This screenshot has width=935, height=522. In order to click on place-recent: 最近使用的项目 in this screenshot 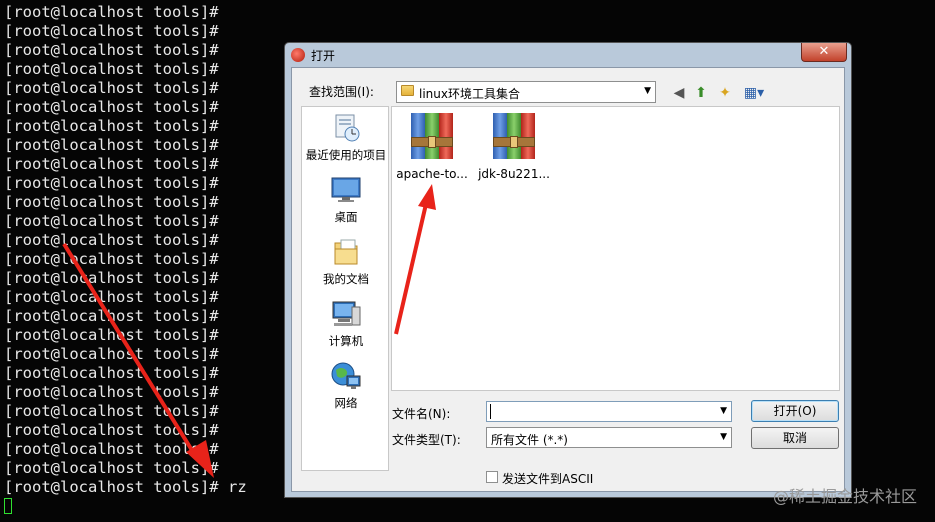, I will do `click(346, 138)`.